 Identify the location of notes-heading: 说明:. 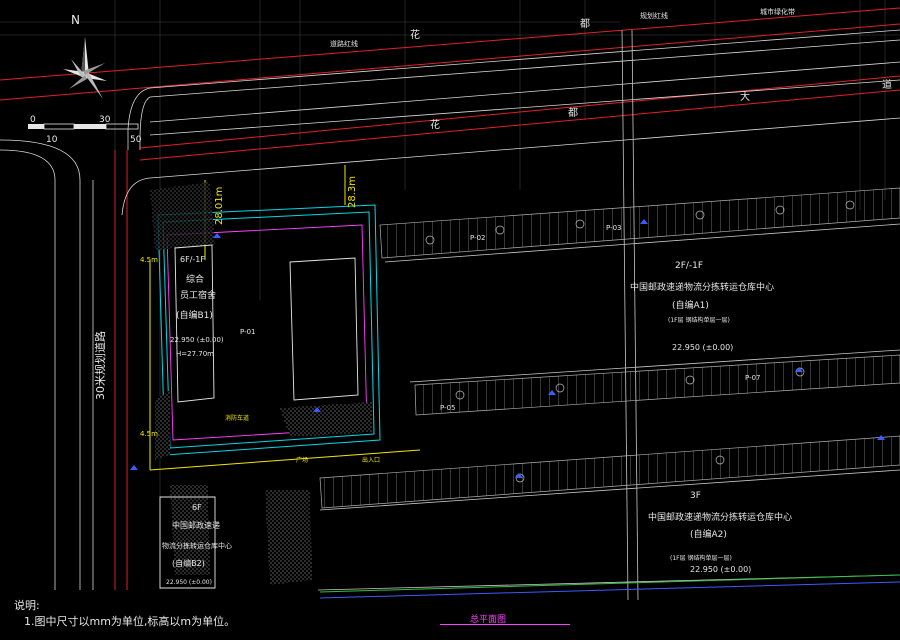
(27, 605).